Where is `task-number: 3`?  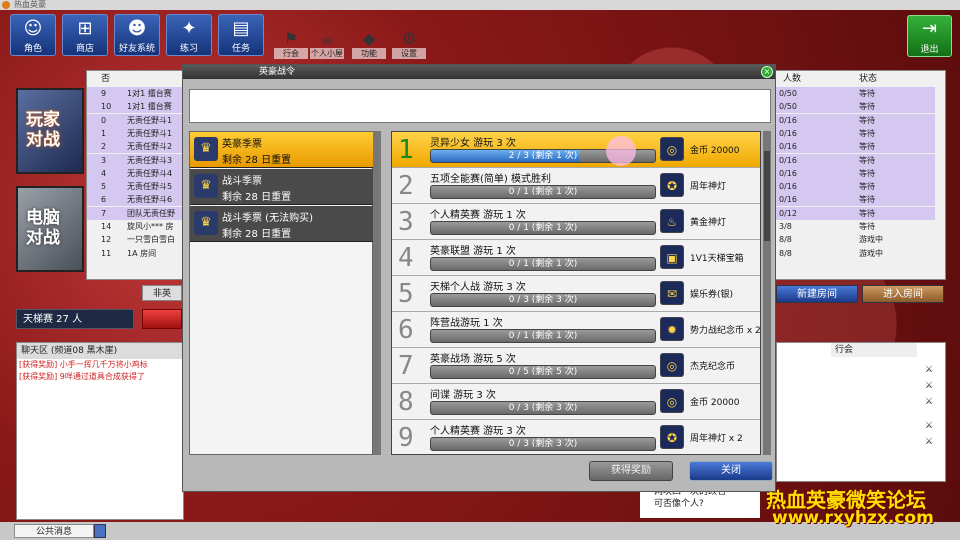 task-number: 3 is located at coordinates (406, 222).